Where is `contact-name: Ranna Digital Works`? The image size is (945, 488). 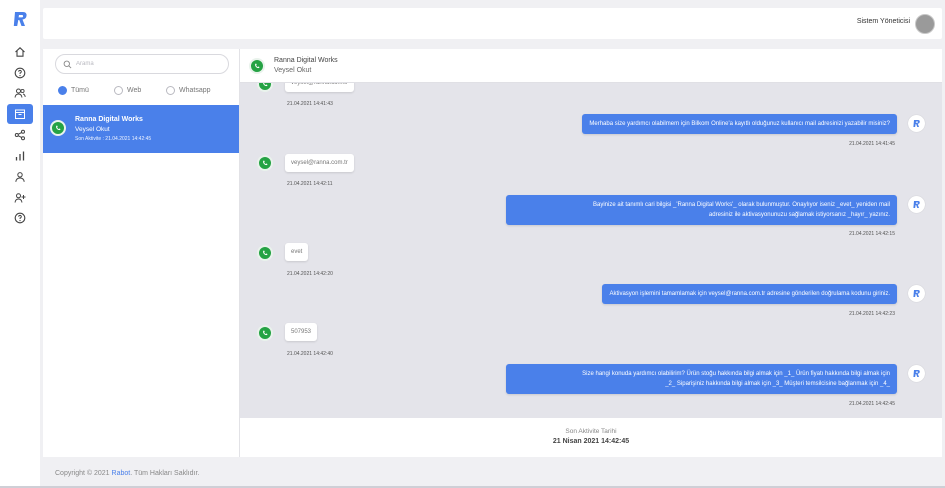 contact-name: Ranna Digital Works is located at coordinates (109, 119).